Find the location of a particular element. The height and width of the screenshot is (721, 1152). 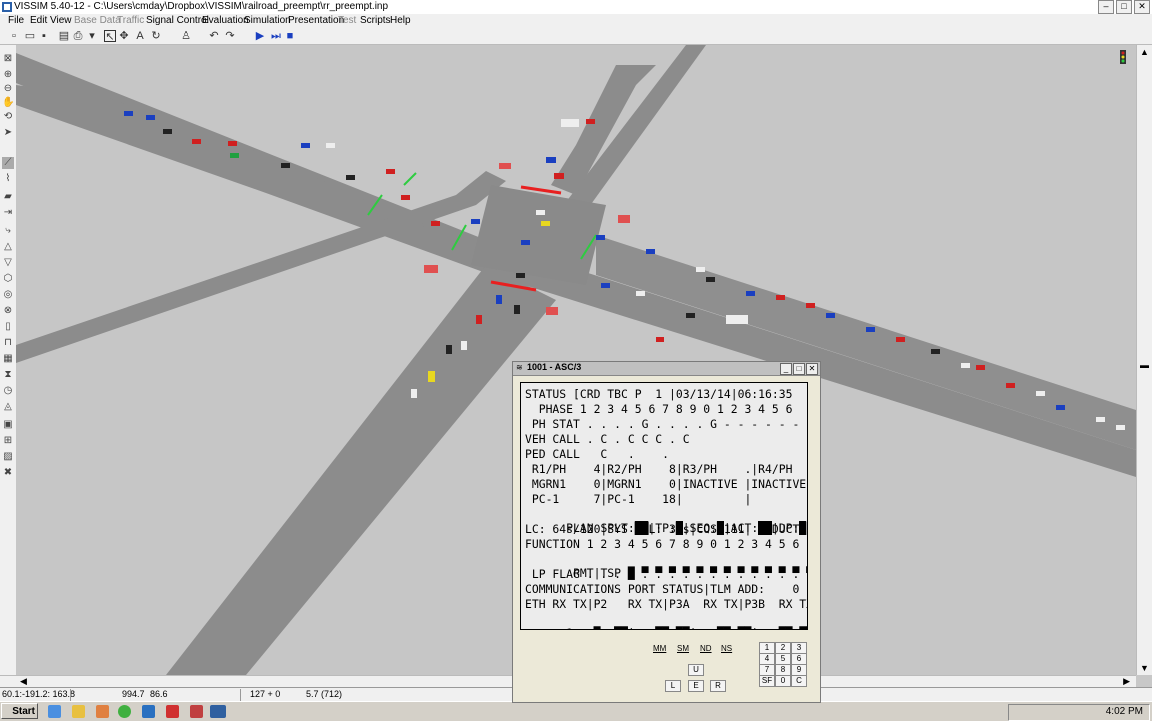

cross-icon: ✖ is located at coordinates (8, 473).